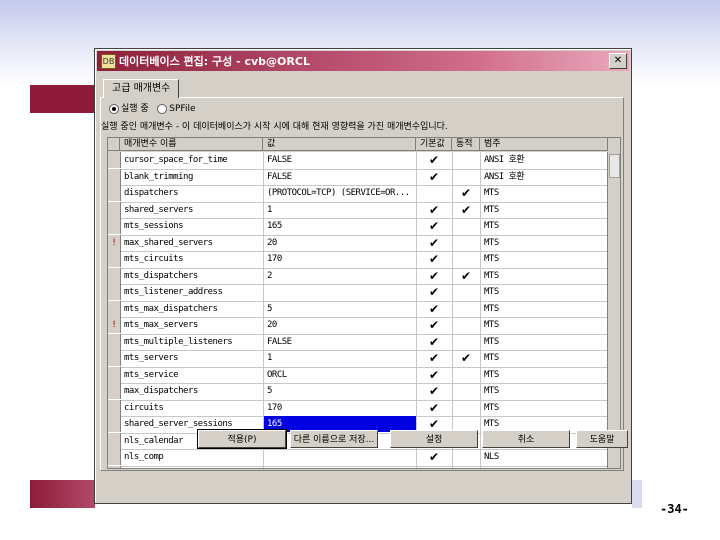 Image resolution: width=720 pixels, height=540 pixels. What do you see at coordinates (339, 226) in the screenshot?
I see `parameter-value: 165` at bounding box center [339, 226].